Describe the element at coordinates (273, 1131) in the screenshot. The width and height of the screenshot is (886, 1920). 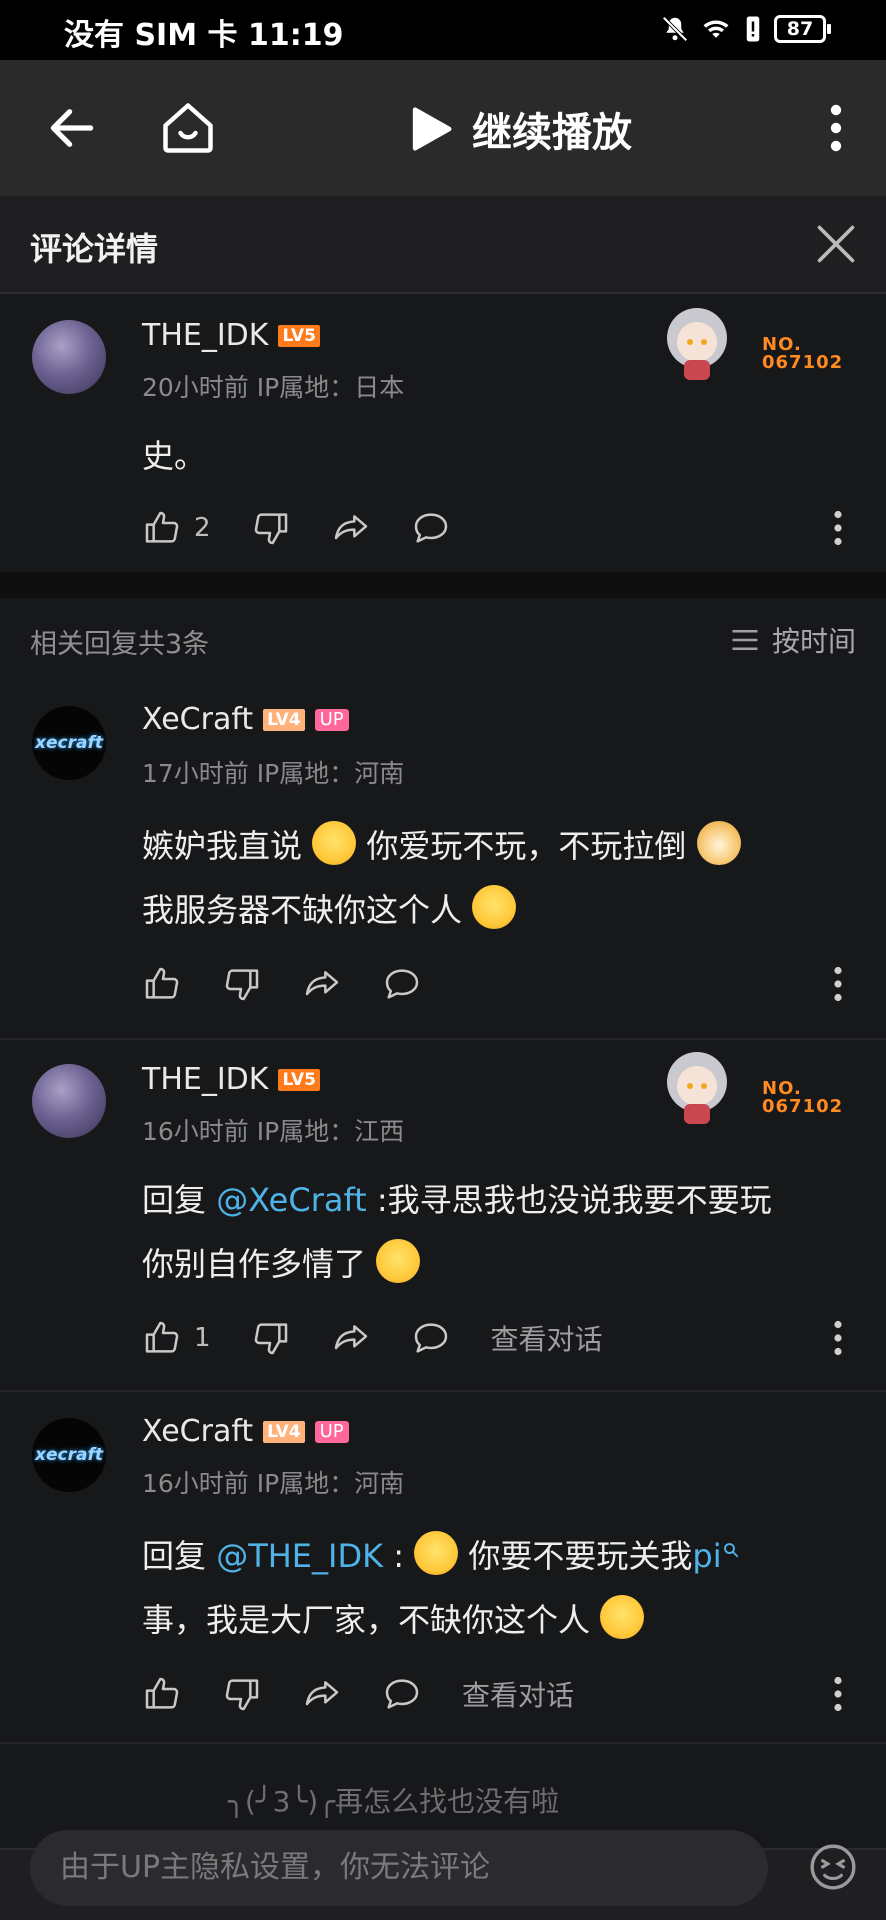
I see `comment-meta: 16小时前 IP属地：江西` at that location.